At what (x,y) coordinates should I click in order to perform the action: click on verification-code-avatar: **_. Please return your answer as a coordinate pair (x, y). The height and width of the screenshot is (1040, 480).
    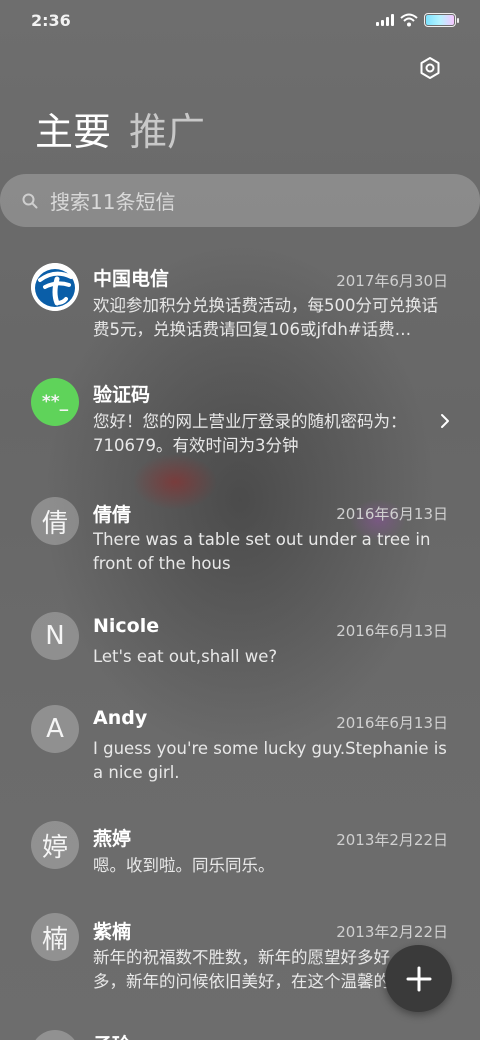
    Looking at the image, I should click on (55, 402).